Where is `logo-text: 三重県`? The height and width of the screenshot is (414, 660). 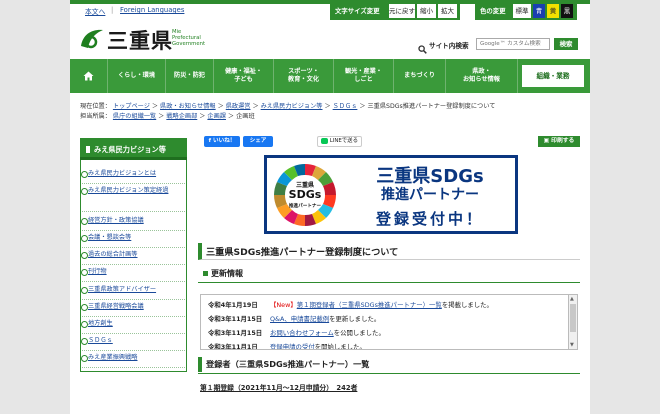
logo-text: 三重県 is located at coordinates (140, 41).